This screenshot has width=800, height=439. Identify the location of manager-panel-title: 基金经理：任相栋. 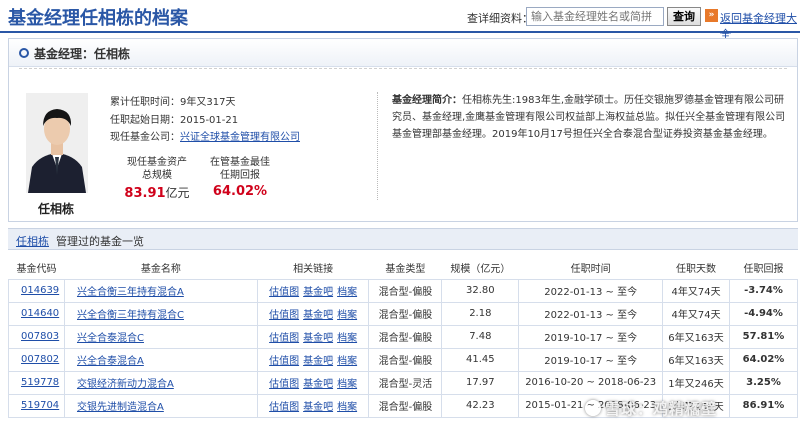
(82, 54).